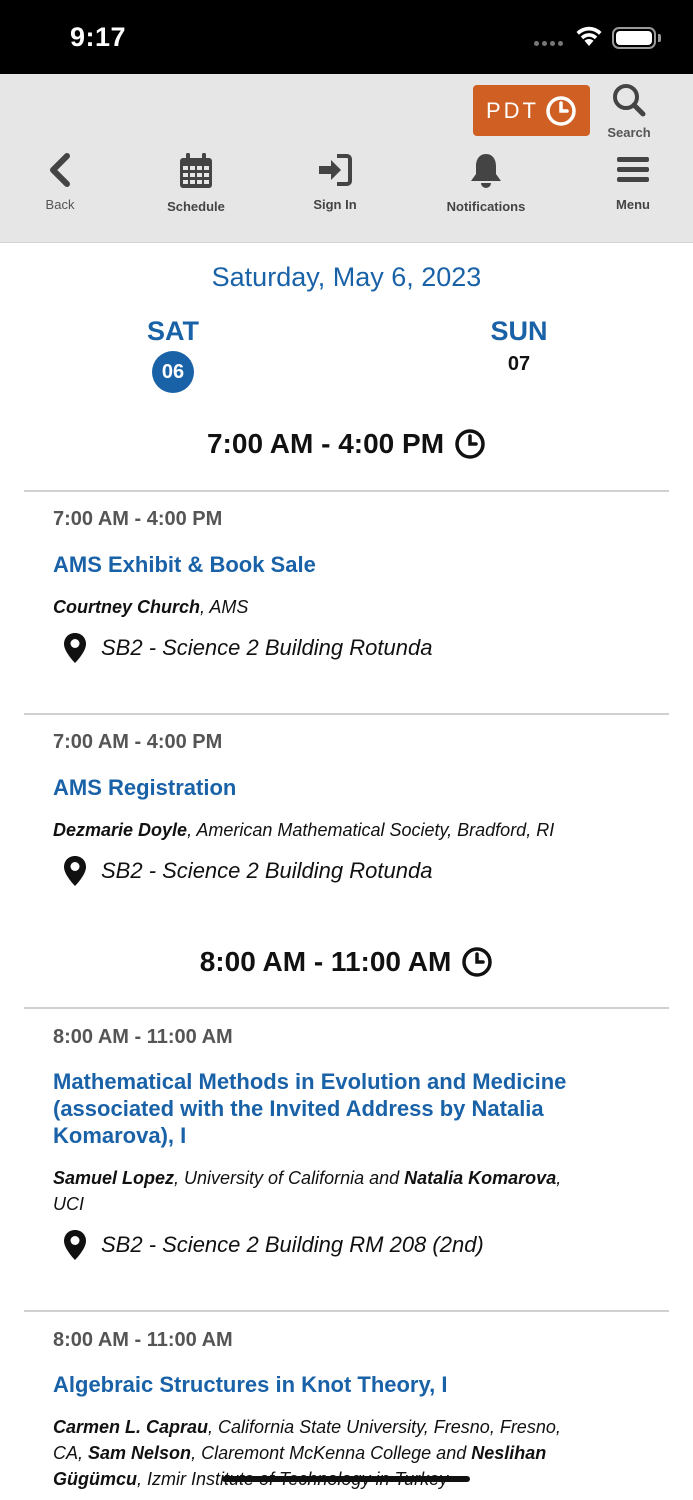  Describe the element at coordinates (480, 1178) in the screenshot. I see `person-name: Natalia Komarova` at that location.